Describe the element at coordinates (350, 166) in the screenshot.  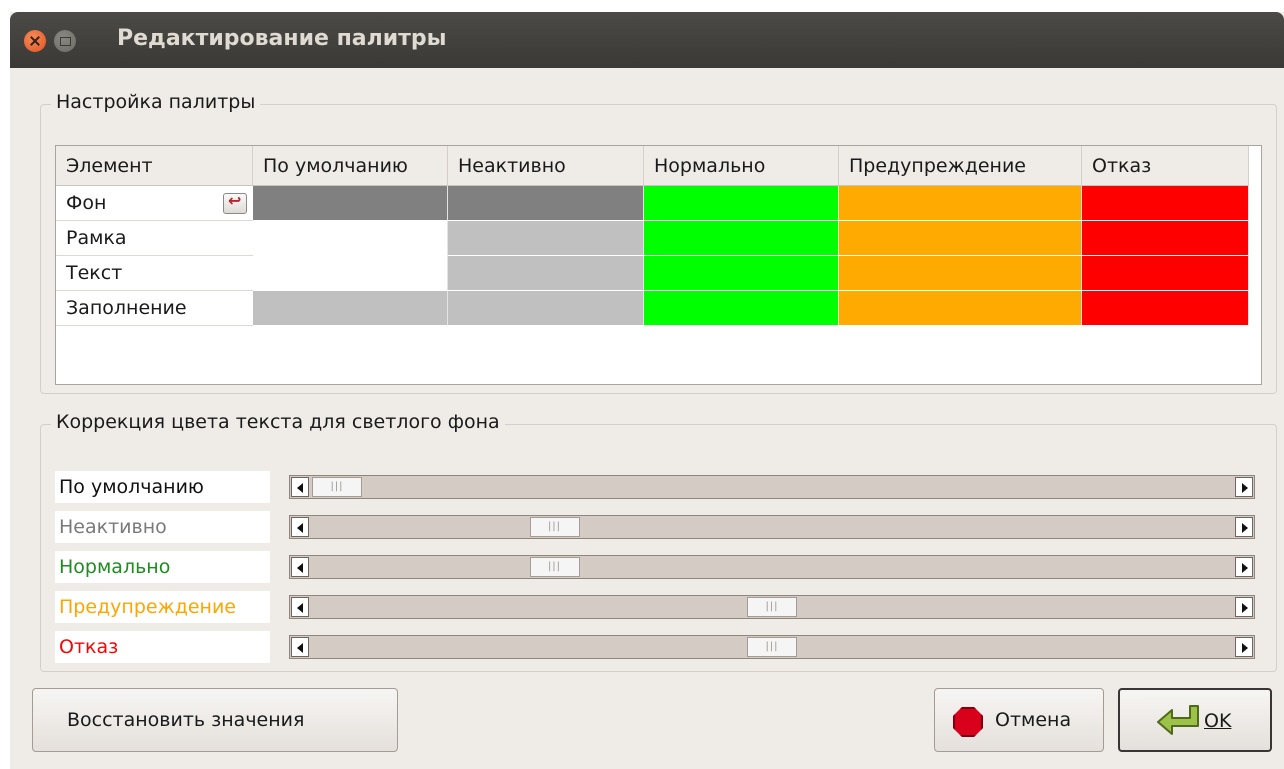
I see `column-header: По умолчанию` at that location.